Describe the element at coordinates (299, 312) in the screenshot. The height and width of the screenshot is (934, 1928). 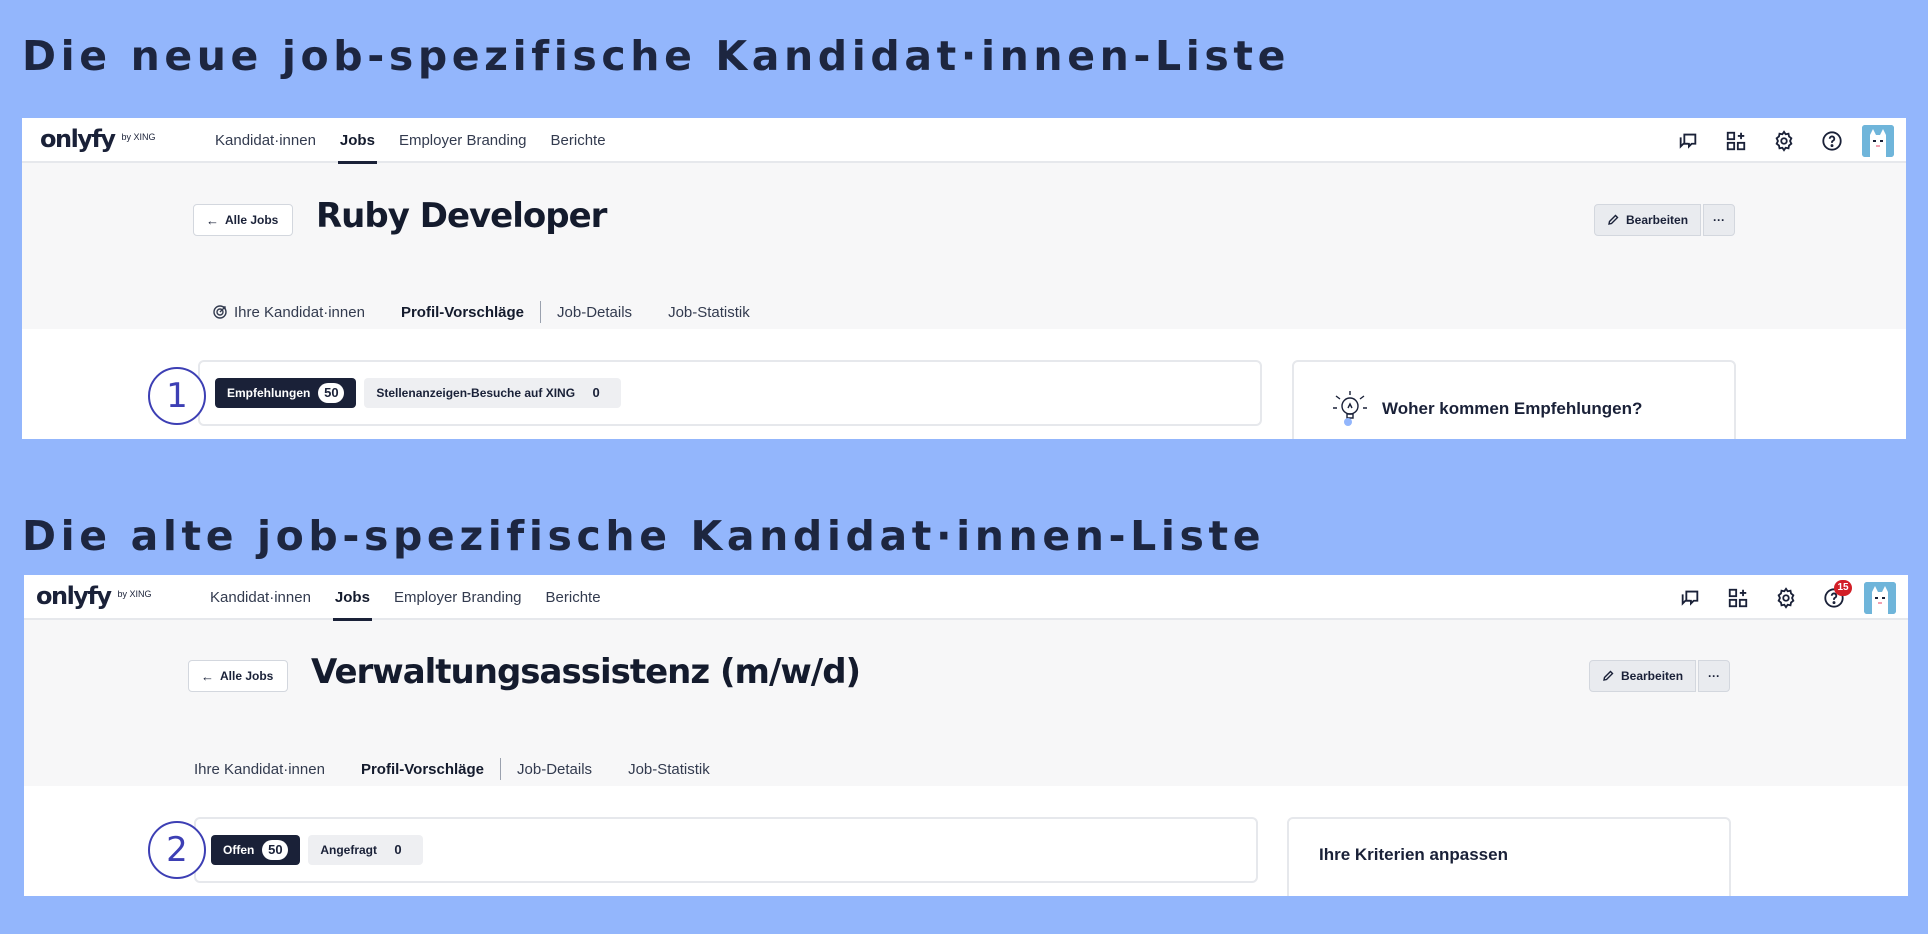
I see `tab-label: Ihre Kandidat·innen` at that location.